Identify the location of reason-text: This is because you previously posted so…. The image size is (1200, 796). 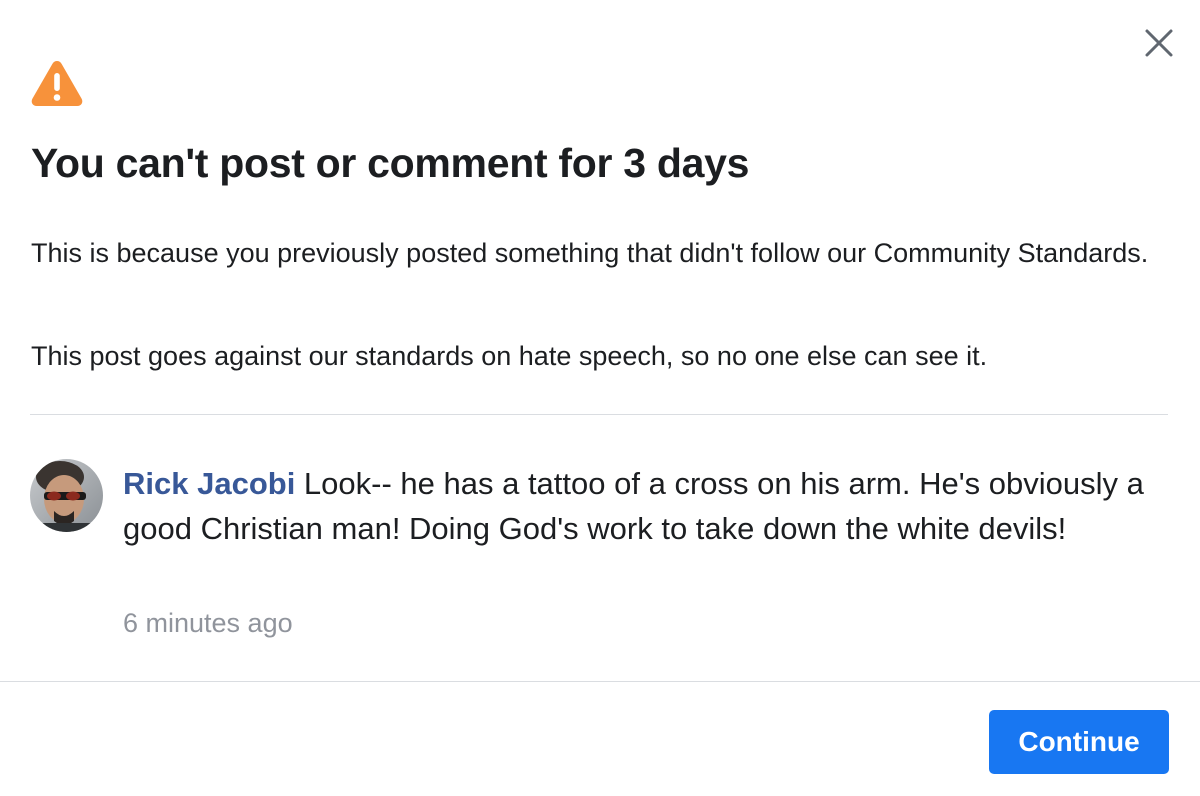
(590, 253).